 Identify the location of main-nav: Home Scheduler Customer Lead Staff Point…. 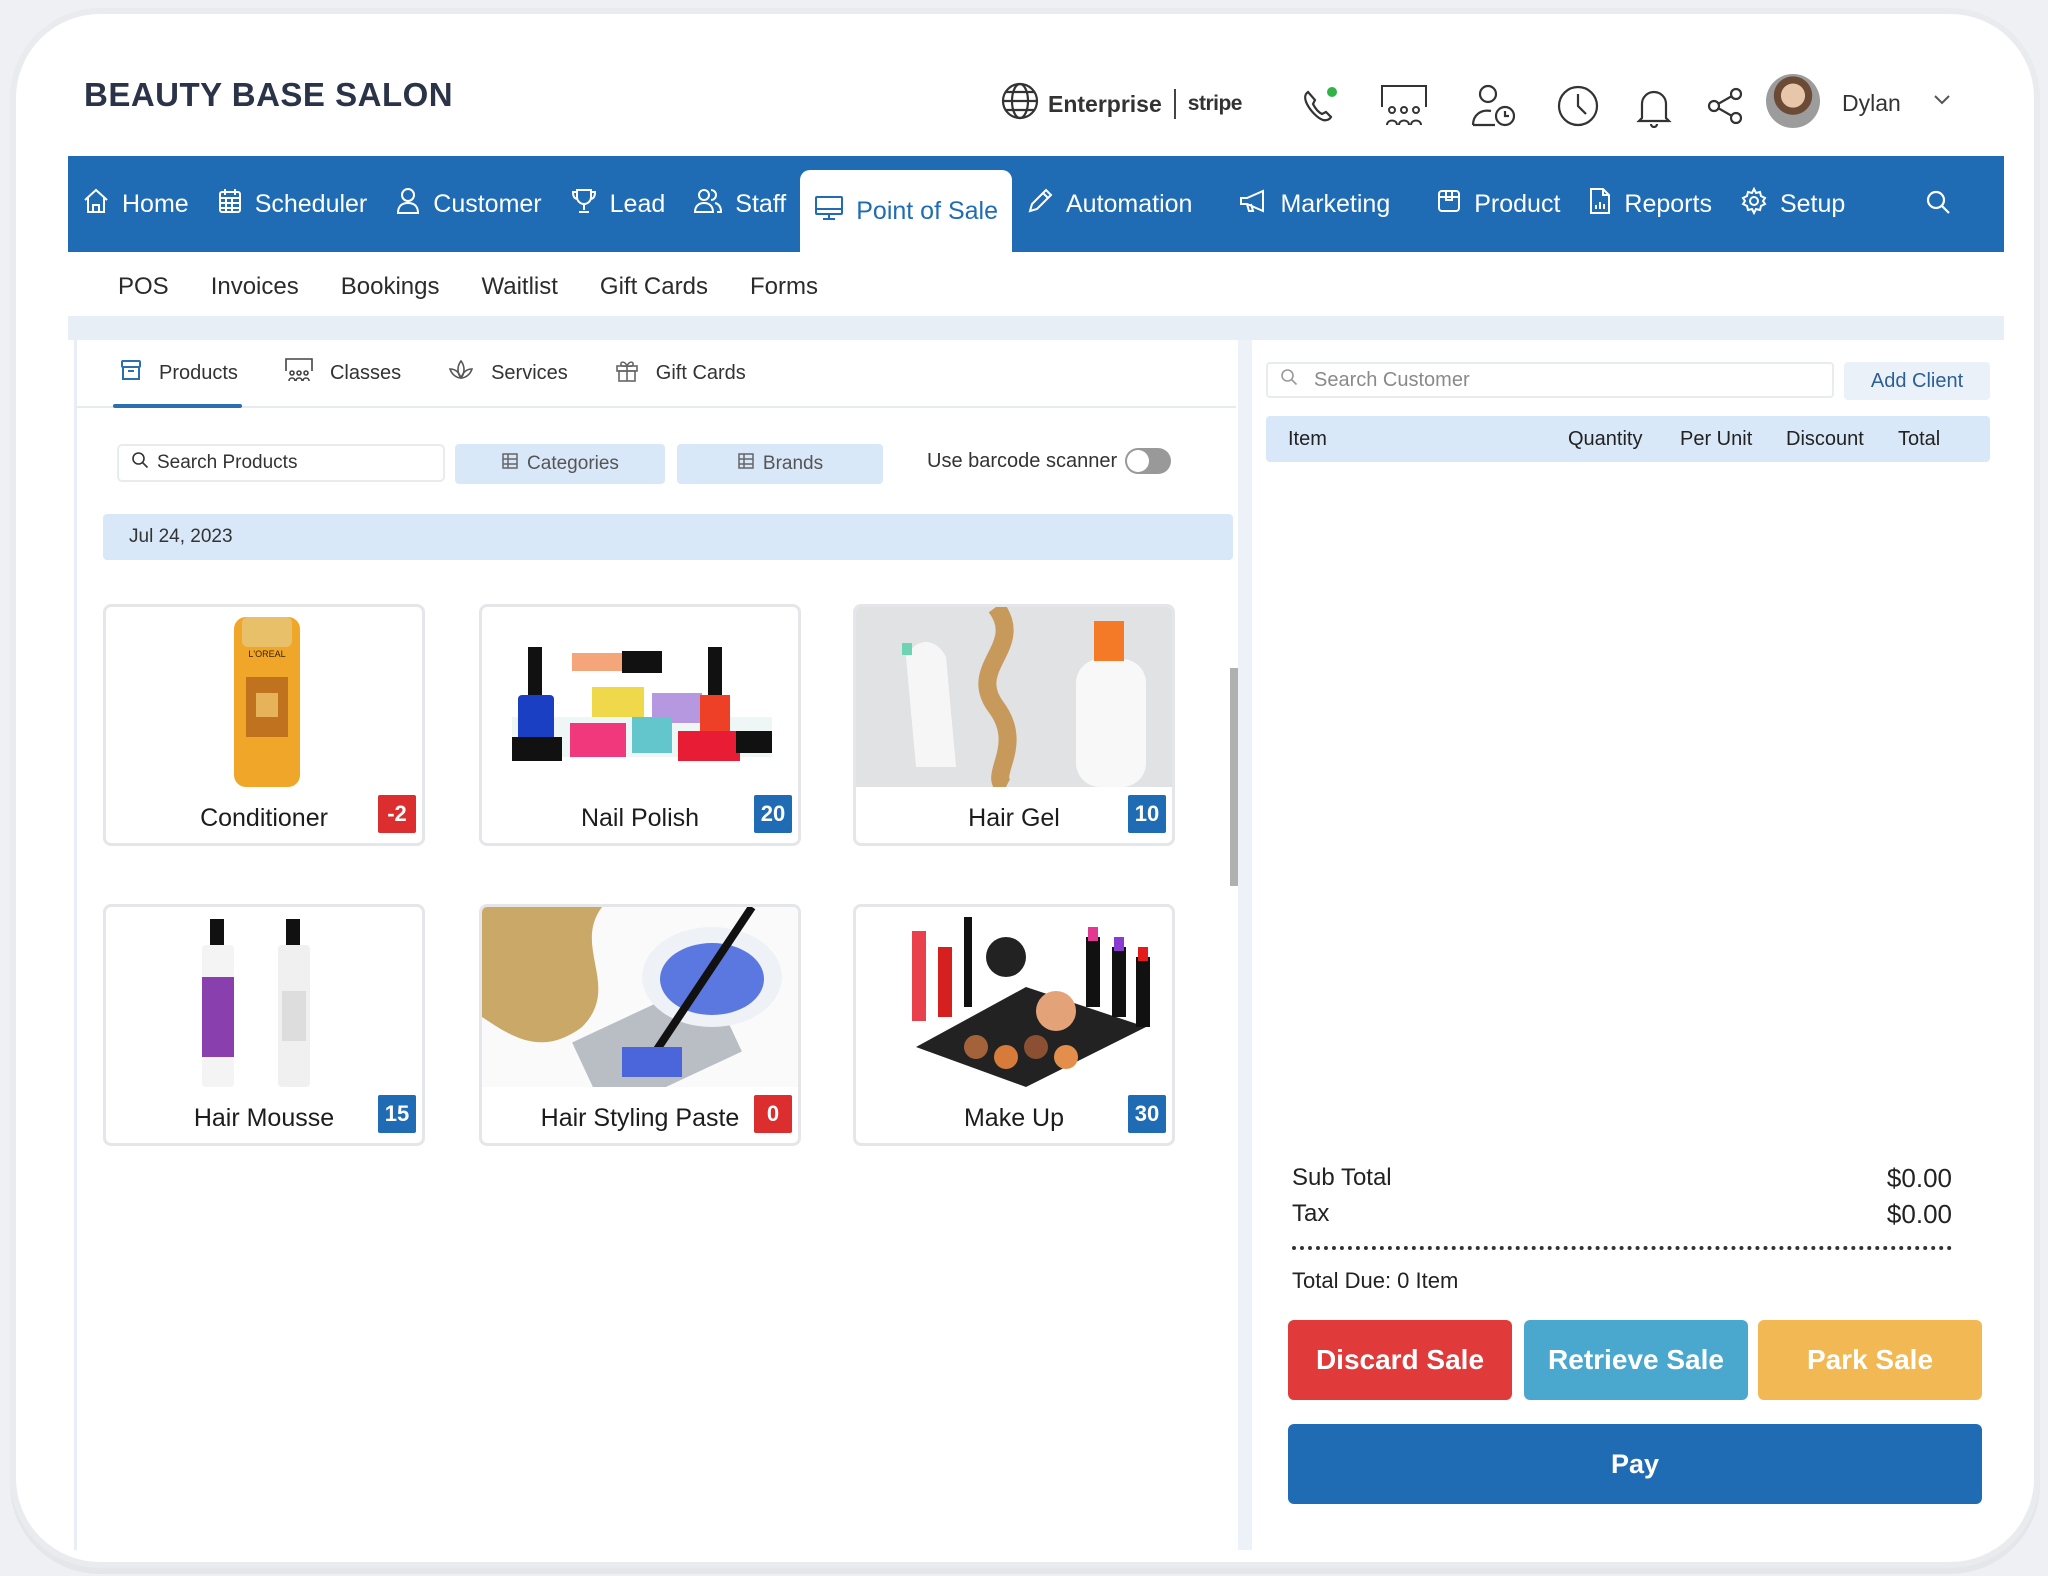
(1036, 204).